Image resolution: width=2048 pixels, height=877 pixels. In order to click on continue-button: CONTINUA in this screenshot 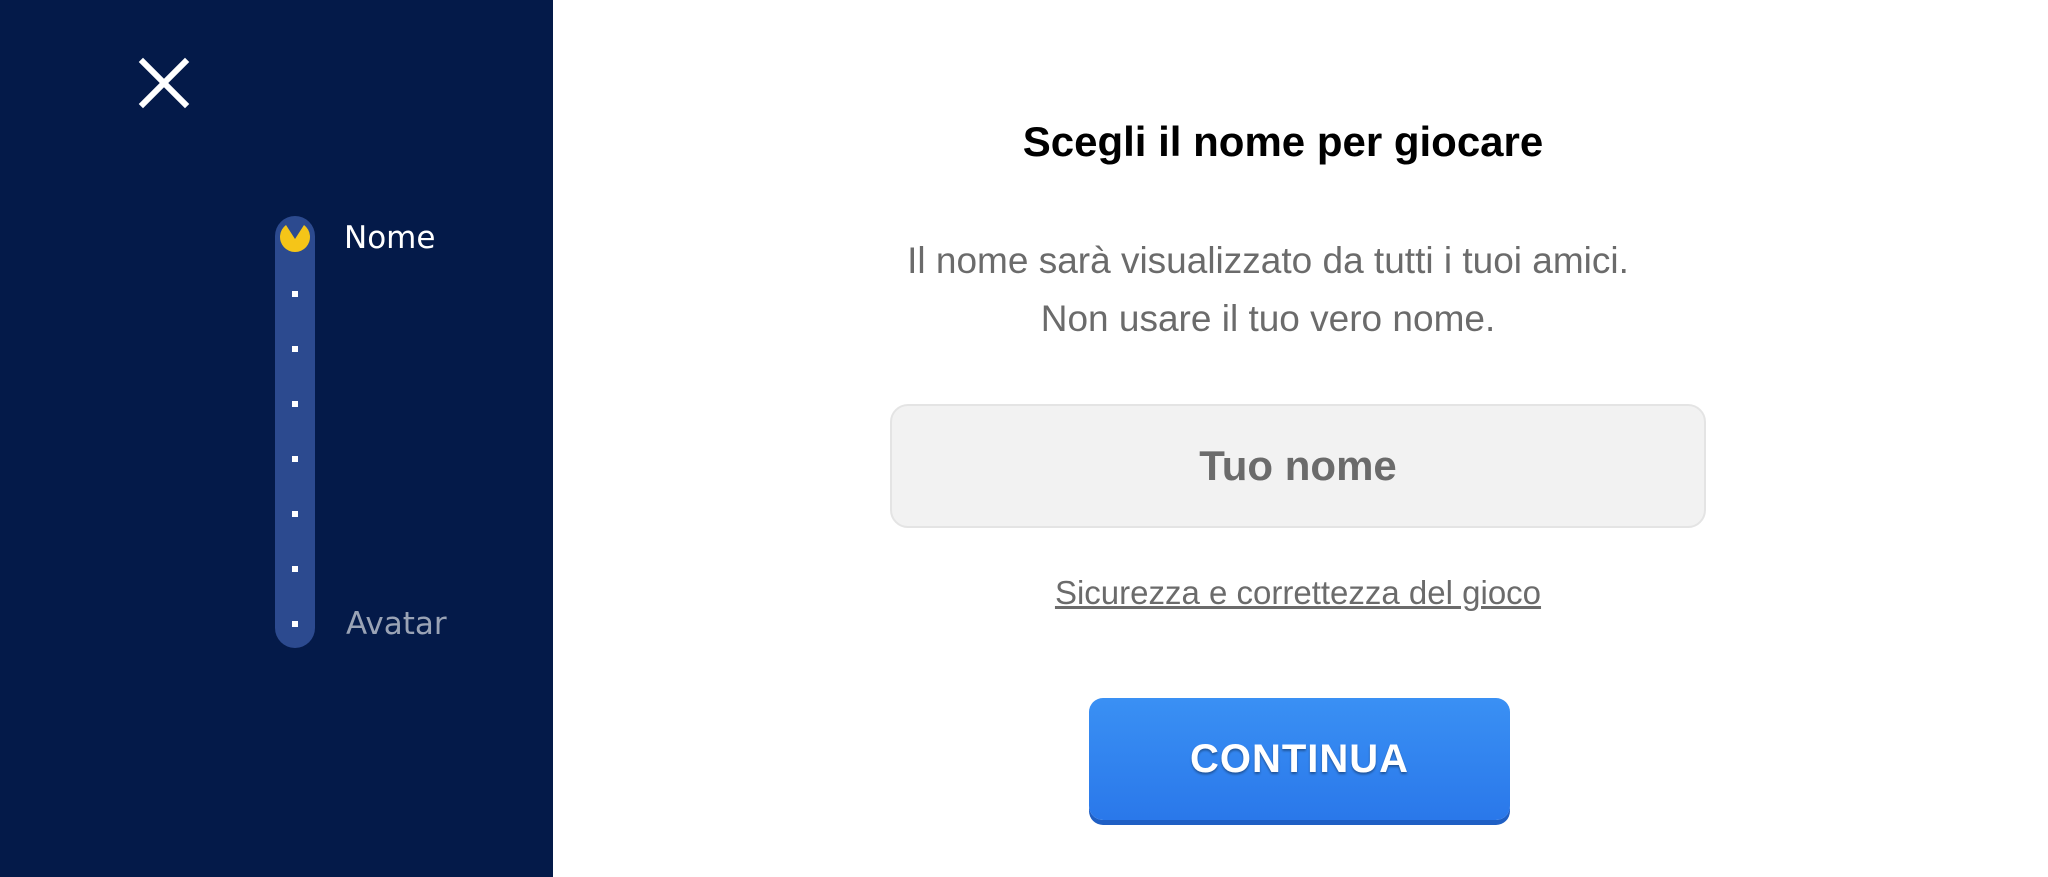, I will do `click(1299, 759)`.